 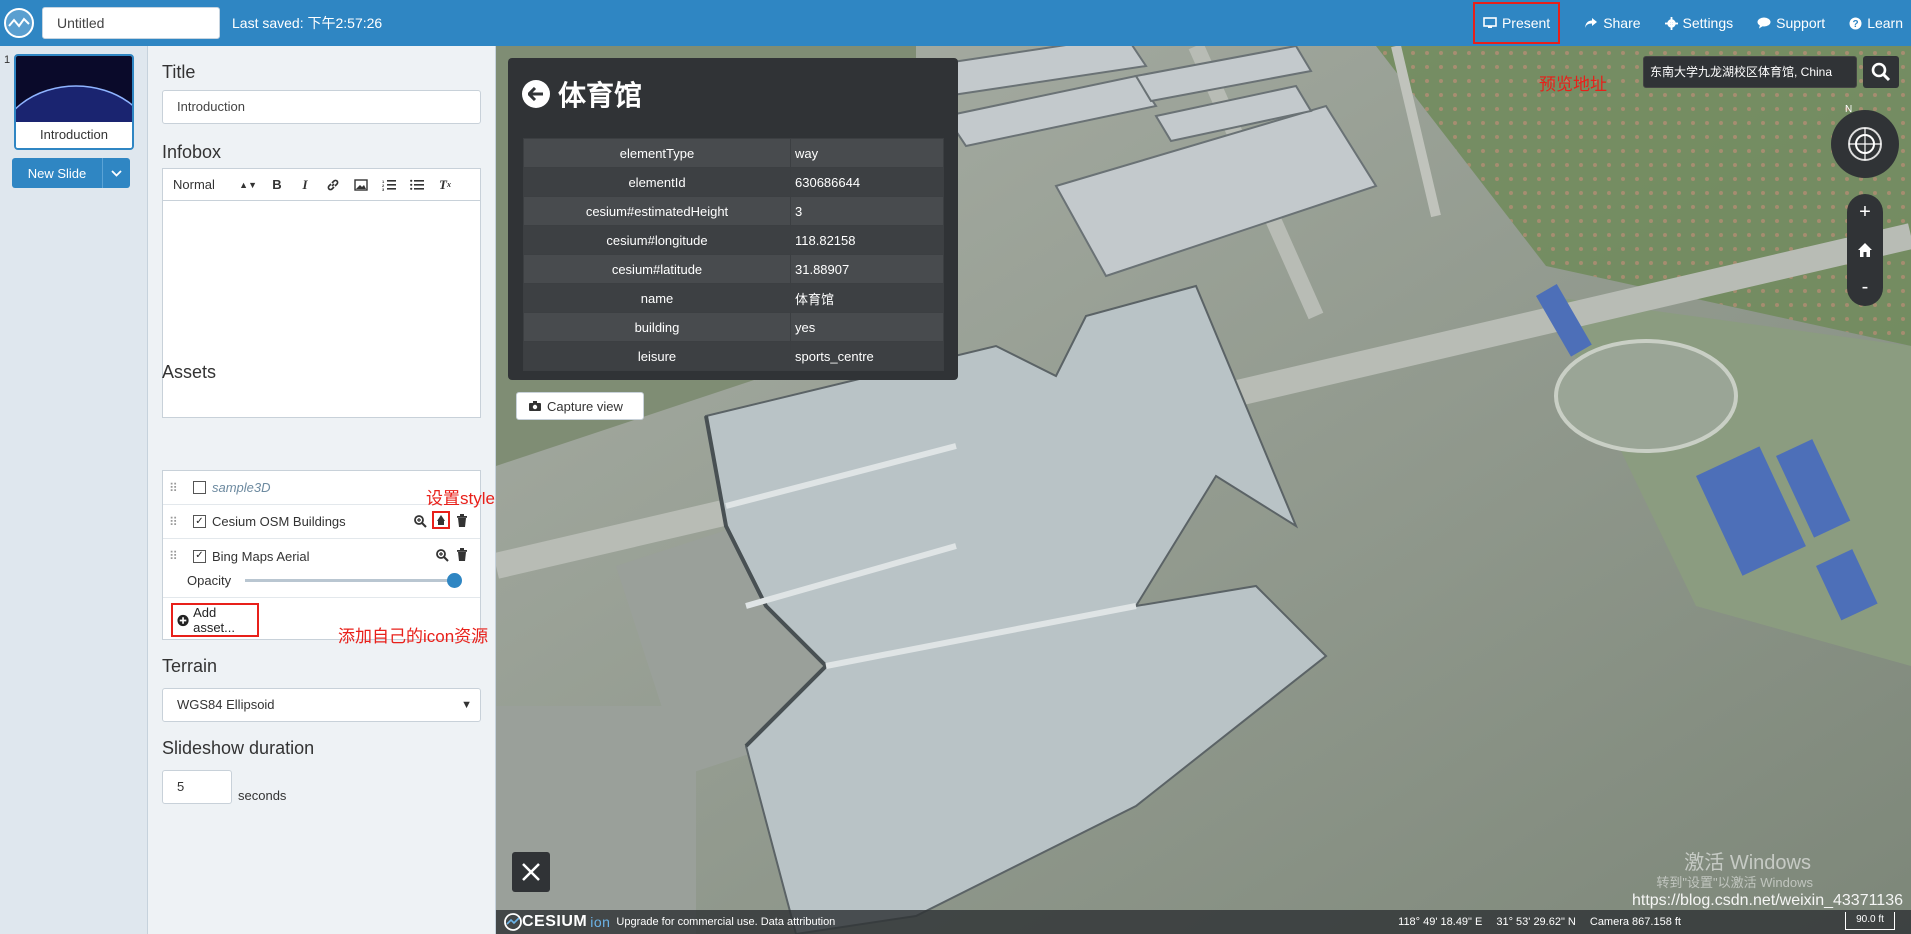 I want to click on capture-view-button: Capture view, so click(x=580, y=406).